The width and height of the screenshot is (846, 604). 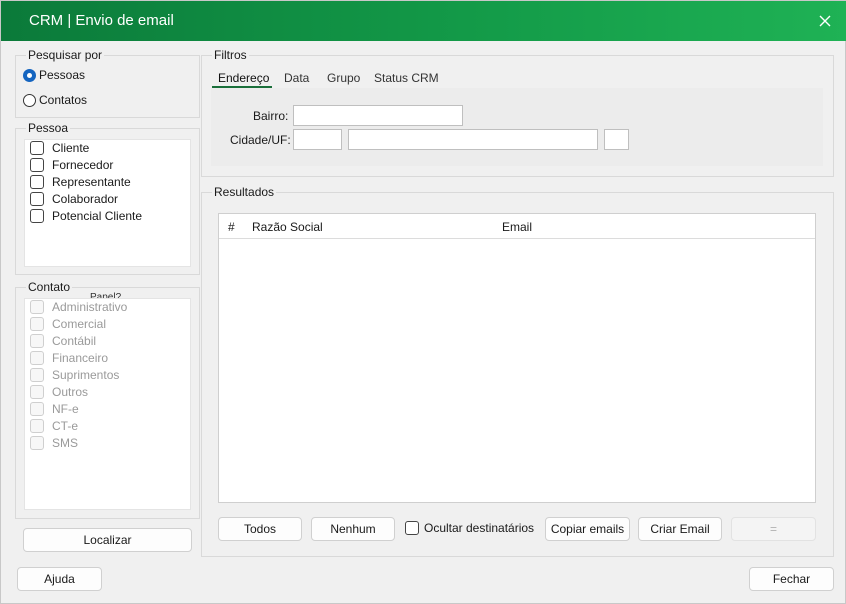 I want to click on uf-input, so click(x=616, y=139).